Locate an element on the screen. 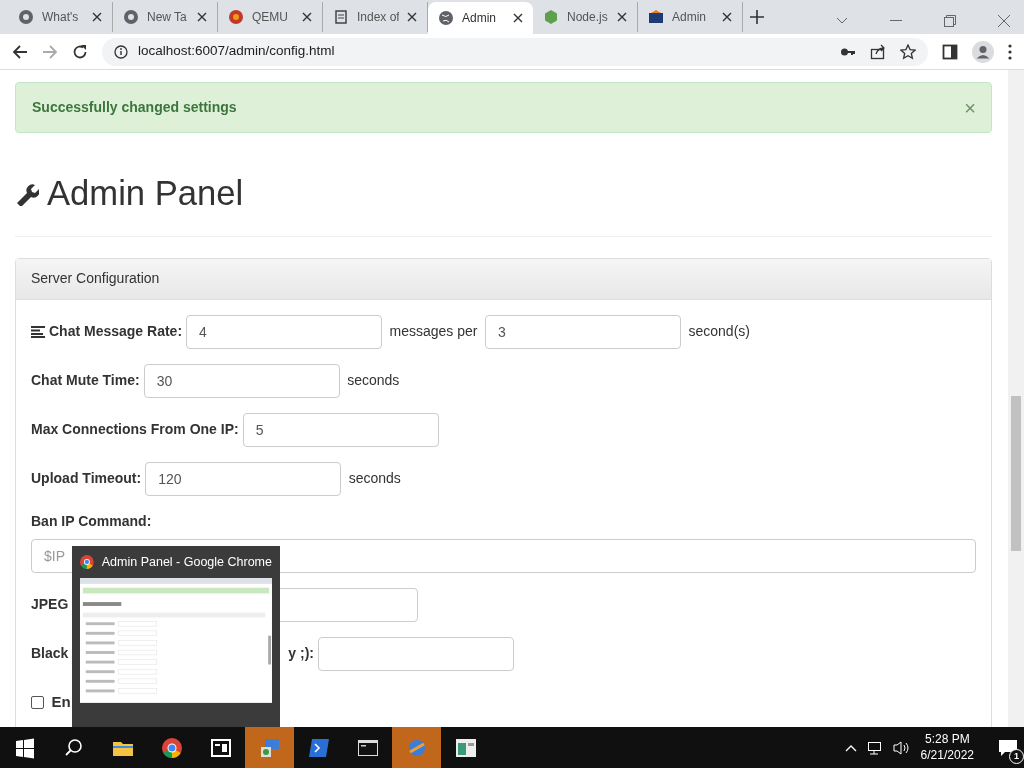 The width and height of the screenshot is (1024, 768). volume-icon is located at coordinates (901, 747).